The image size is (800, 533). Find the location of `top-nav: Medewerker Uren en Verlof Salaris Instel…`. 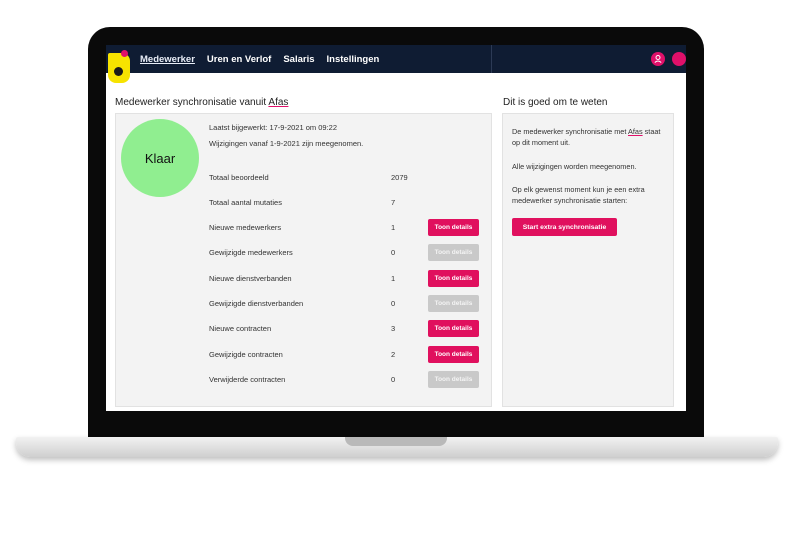

top-nav: Medewerker Uren en Verlof Salaris Instel… is located at coordinates (396, 64).